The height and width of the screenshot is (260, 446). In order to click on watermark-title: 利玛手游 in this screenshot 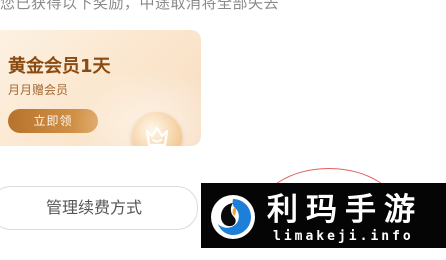, I will do `click(345, 210)`.